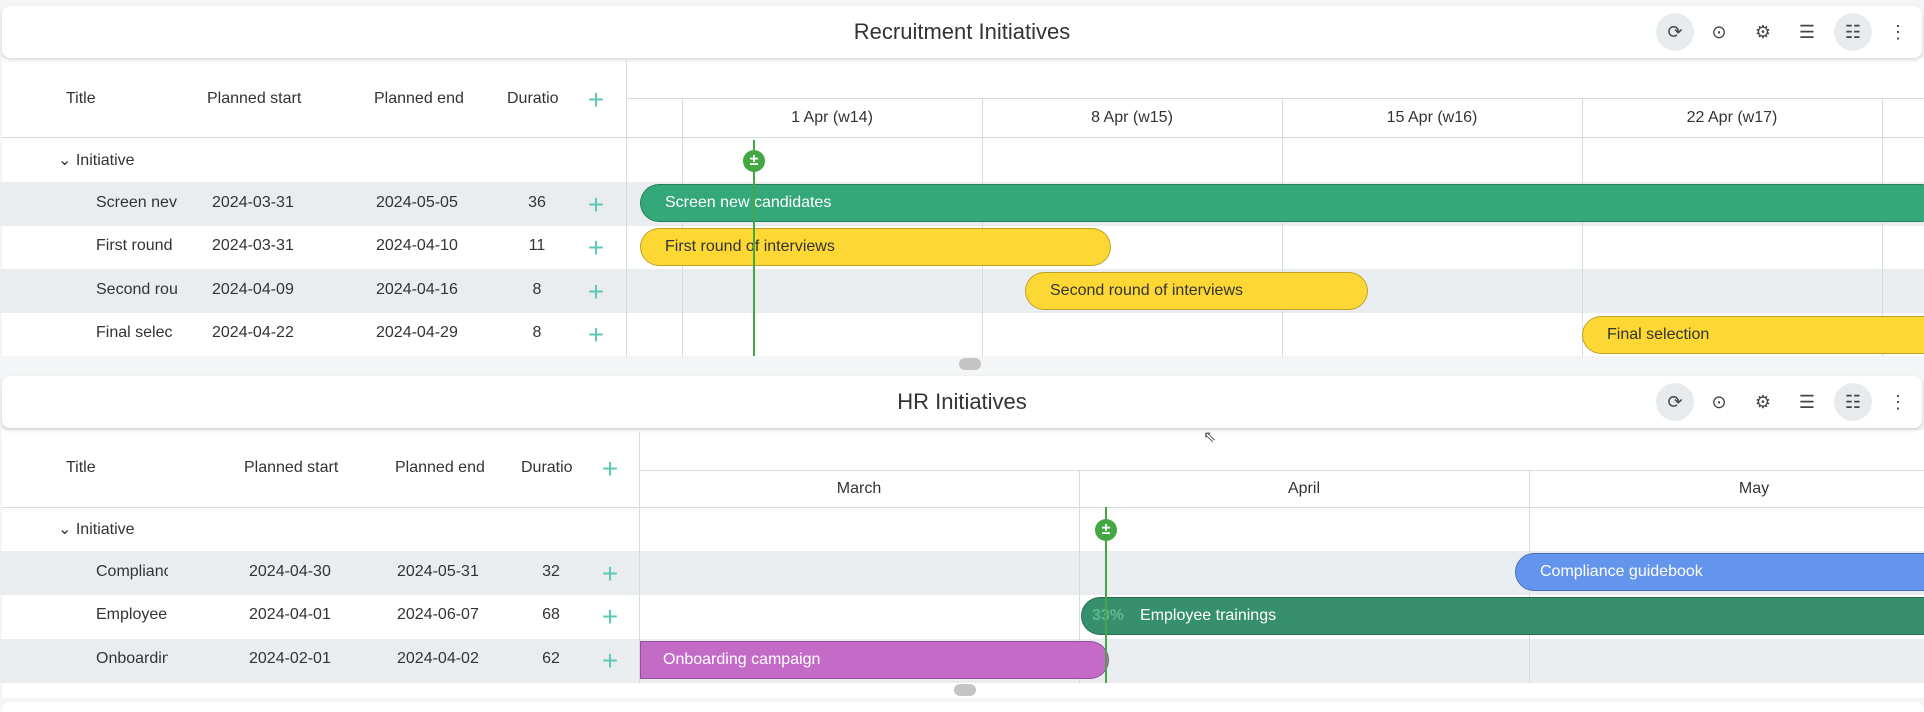 This screenshot has width=1924, height=712. What do you see at coordinates (139, 290) in the screenshot?
I see `row-title: Second rou` at bounding box center [139, 290].